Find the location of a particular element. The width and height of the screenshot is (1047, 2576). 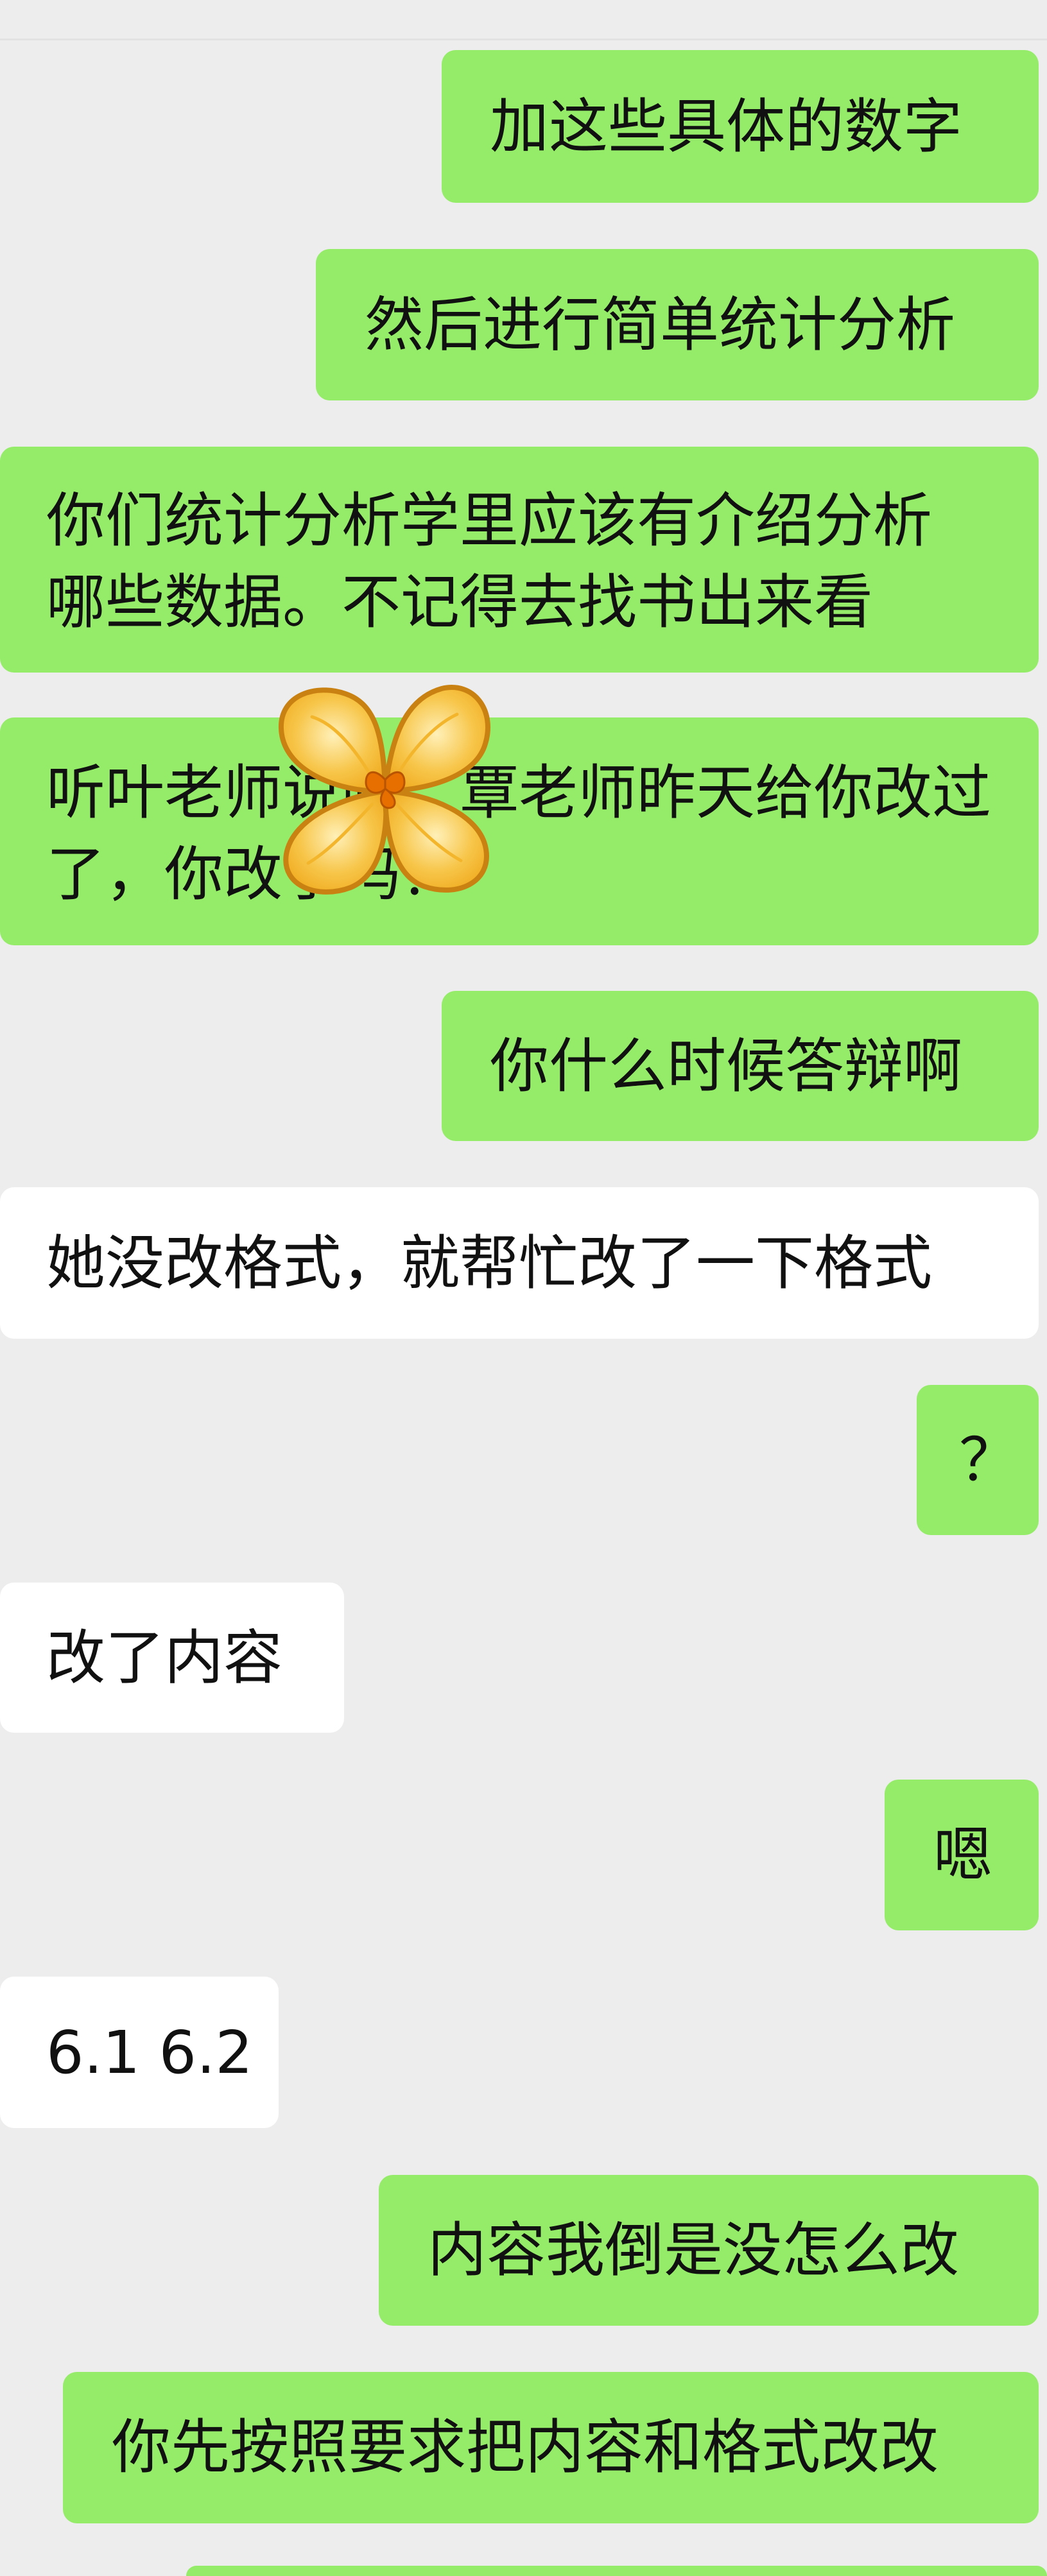

message-bubble-sent: 你们统计分析学里应该有介绍分析 哪些数据。不记得去找书出来看 is located at coordinates (519, 560).